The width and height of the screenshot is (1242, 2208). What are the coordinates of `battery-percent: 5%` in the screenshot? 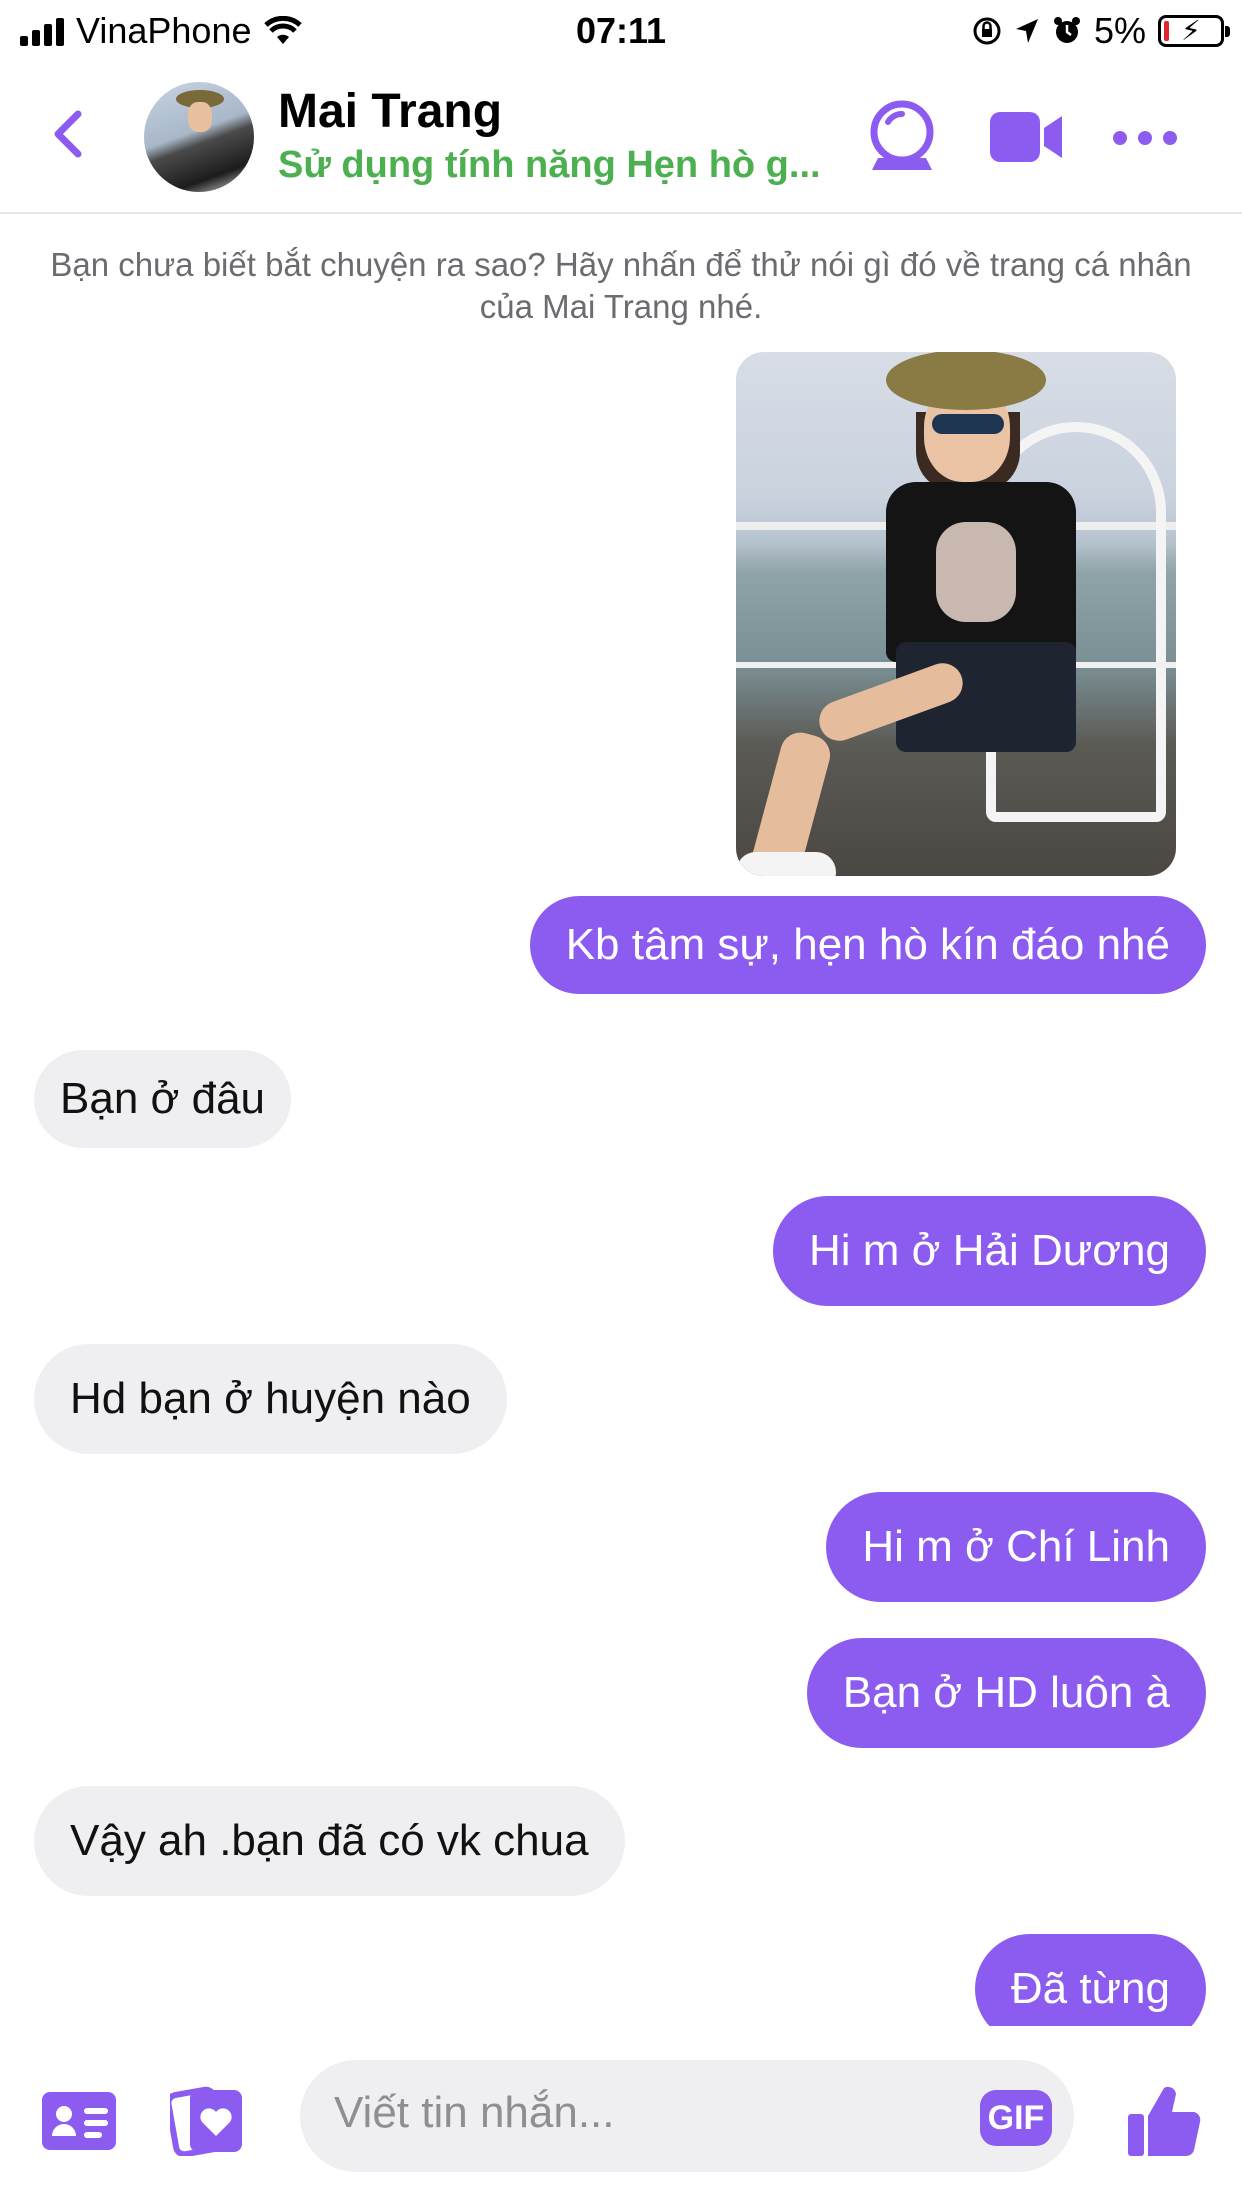 It's located at (1119, 30).